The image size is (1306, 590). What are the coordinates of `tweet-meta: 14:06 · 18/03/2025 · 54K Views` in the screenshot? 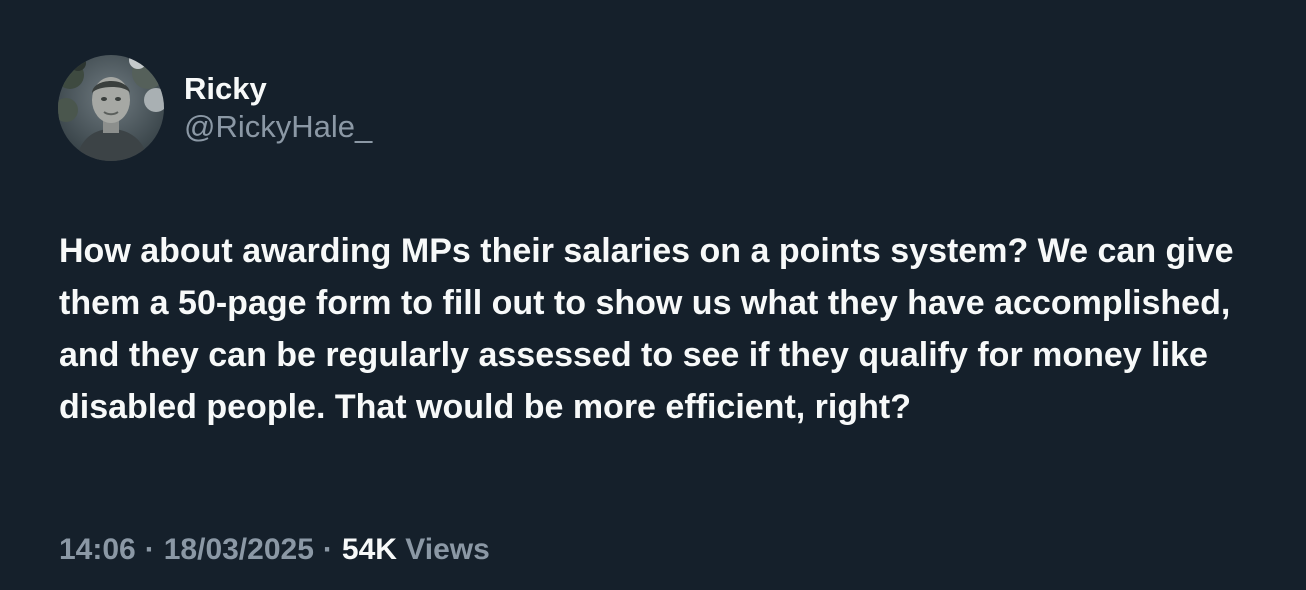 It's located at (274, 550).